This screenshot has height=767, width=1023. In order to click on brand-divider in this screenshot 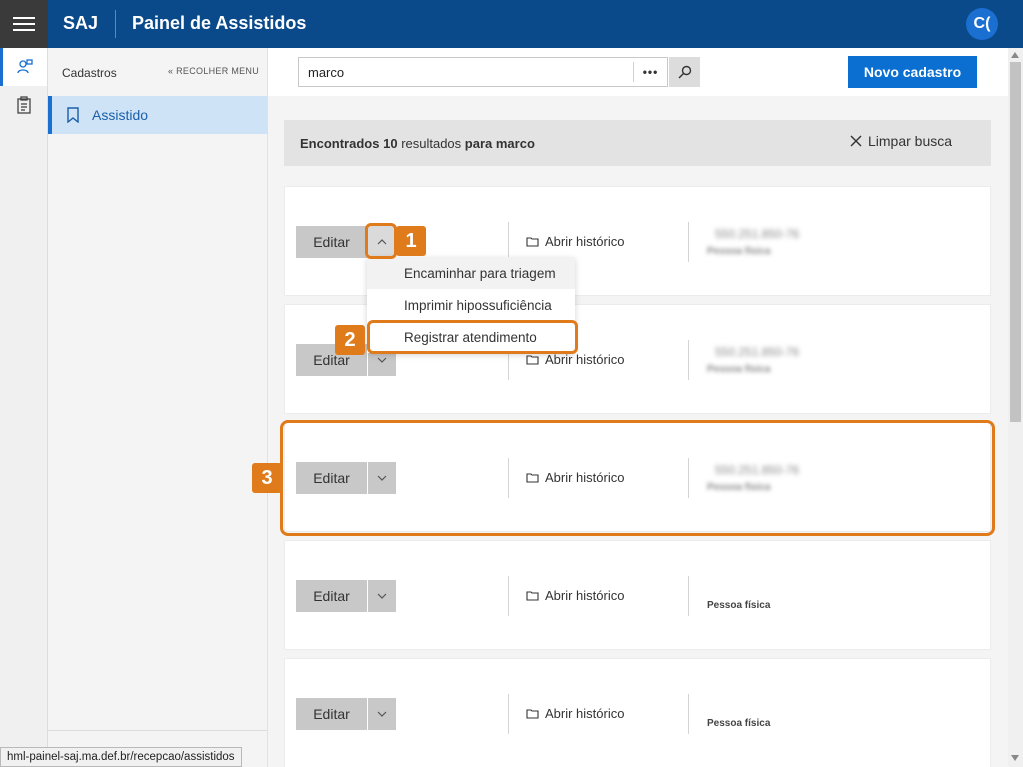, I will do `click(115, 24)`.